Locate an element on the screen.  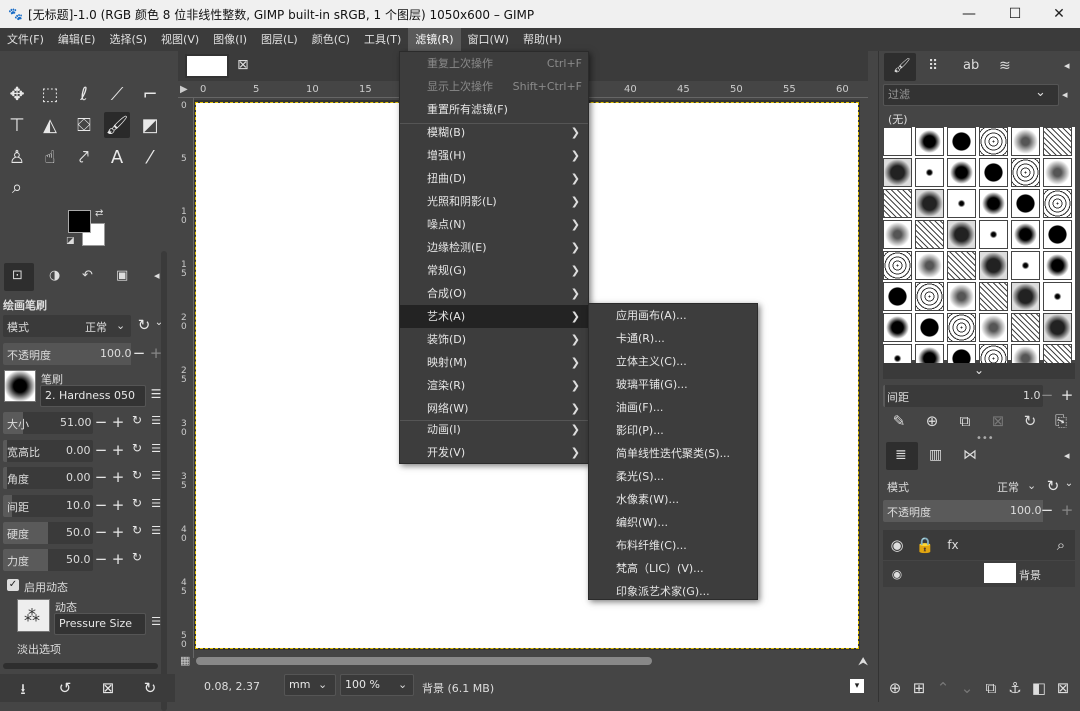
reset-options-icon: ↻ is located at coordinates (150, 688).